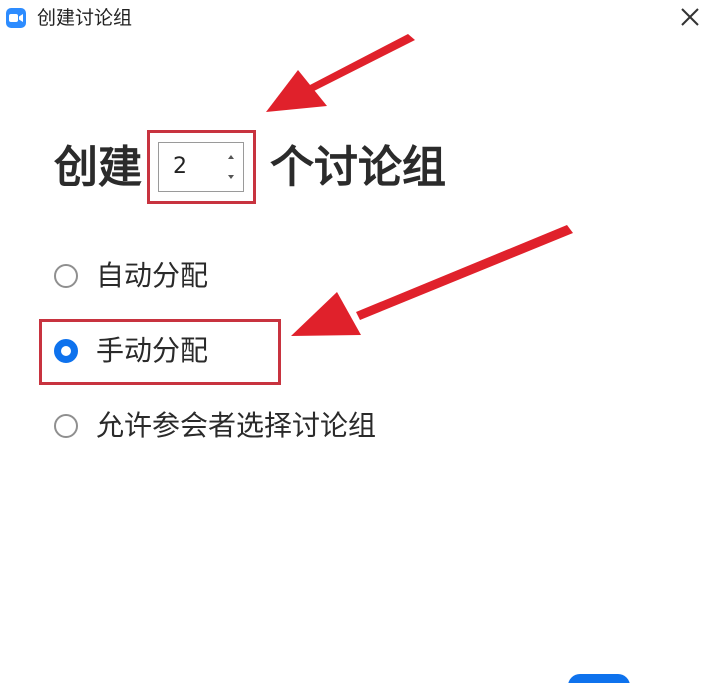  What do you see at coordinates (16, 18) in the screenshot?
I see `zoom-camera-icon` at bounding box center [16, 18].